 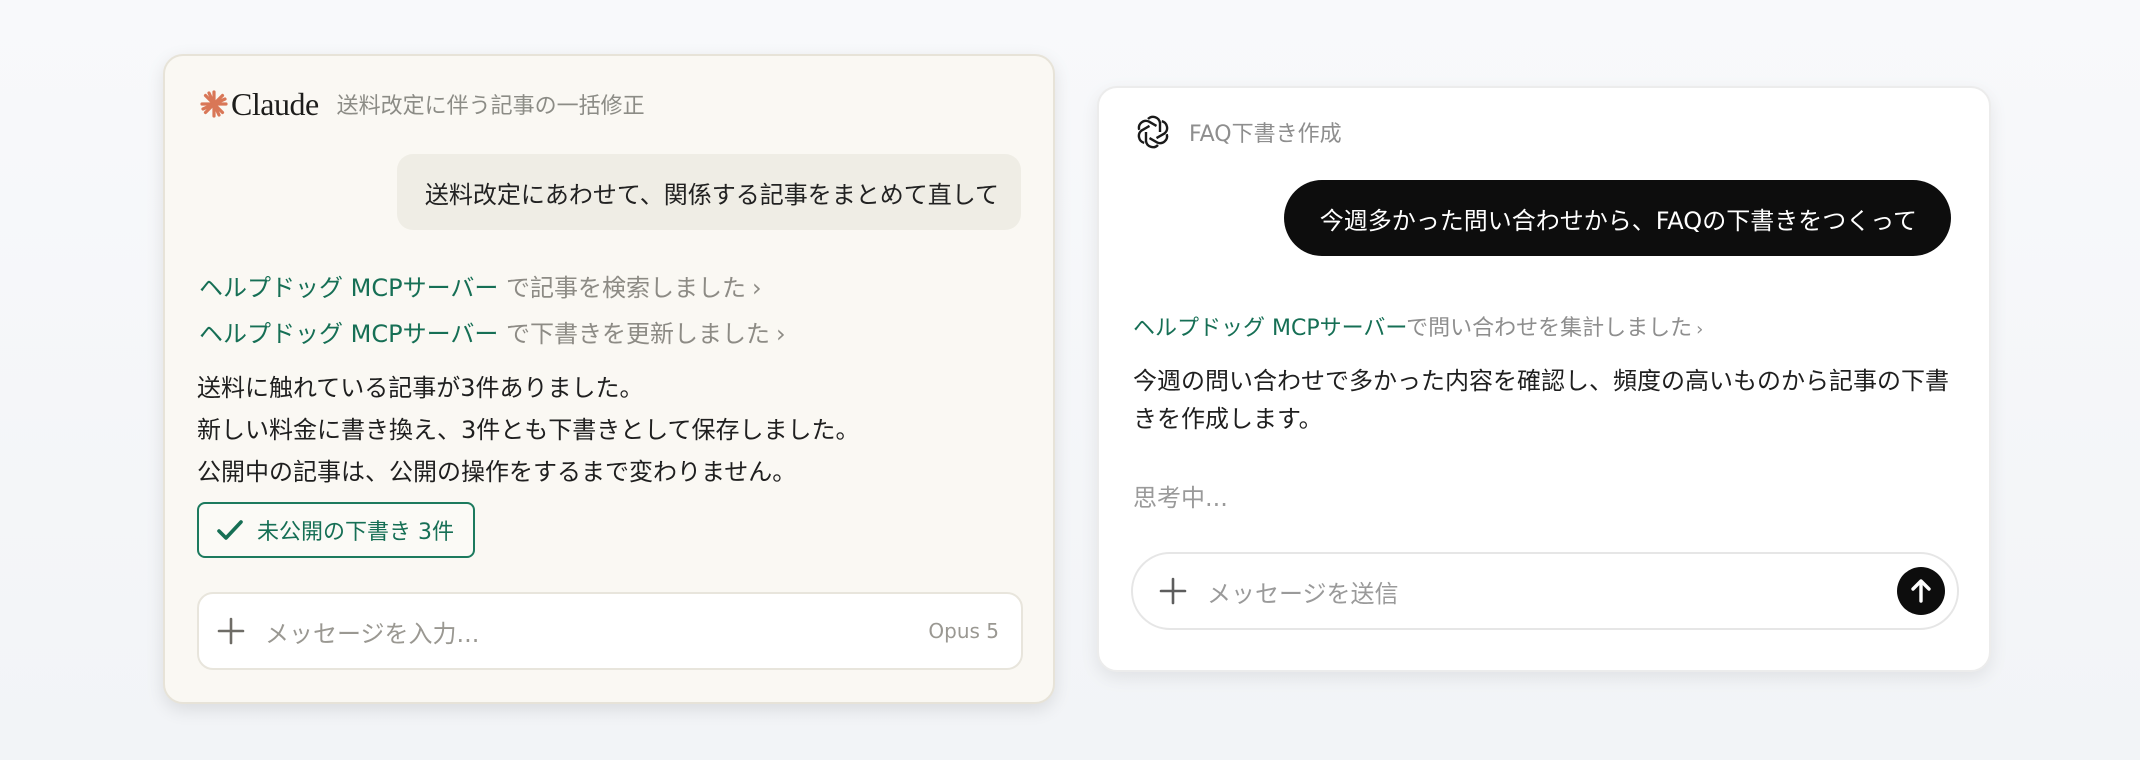 I want to click on chat-title: 送料改定に伴う記事の一括修正, so click(x=491, y=104).